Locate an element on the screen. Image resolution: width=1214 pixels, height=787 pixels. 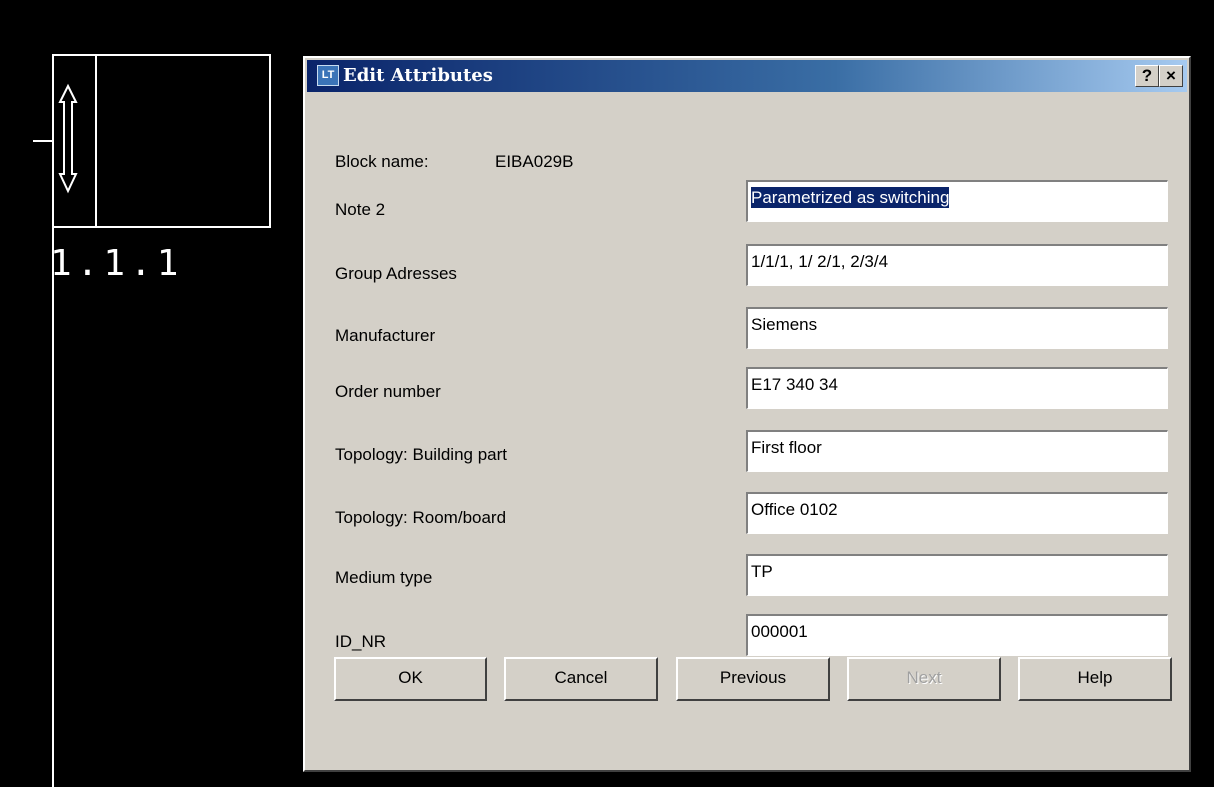
attr-label-building-part: Topology: Building part is located at coordinates (421, 454).